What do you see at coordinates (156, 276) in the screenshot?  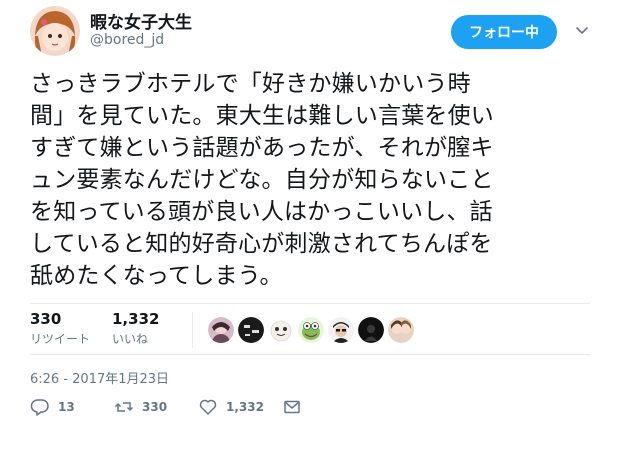 I see `tweet-line: 舐めたくなってしまう。` at bounding box center [156, 276].